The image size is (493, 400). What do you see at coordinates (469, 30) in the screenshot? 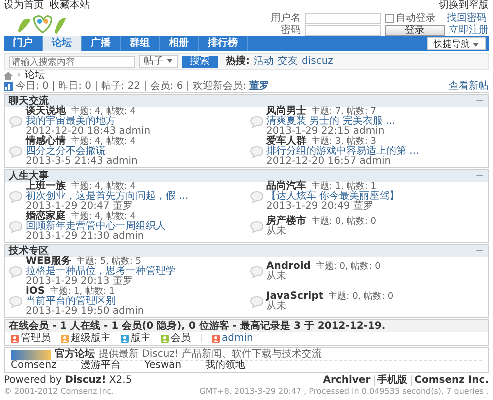
I see `register-link: 立即注册` at bounding box center [469, 30].